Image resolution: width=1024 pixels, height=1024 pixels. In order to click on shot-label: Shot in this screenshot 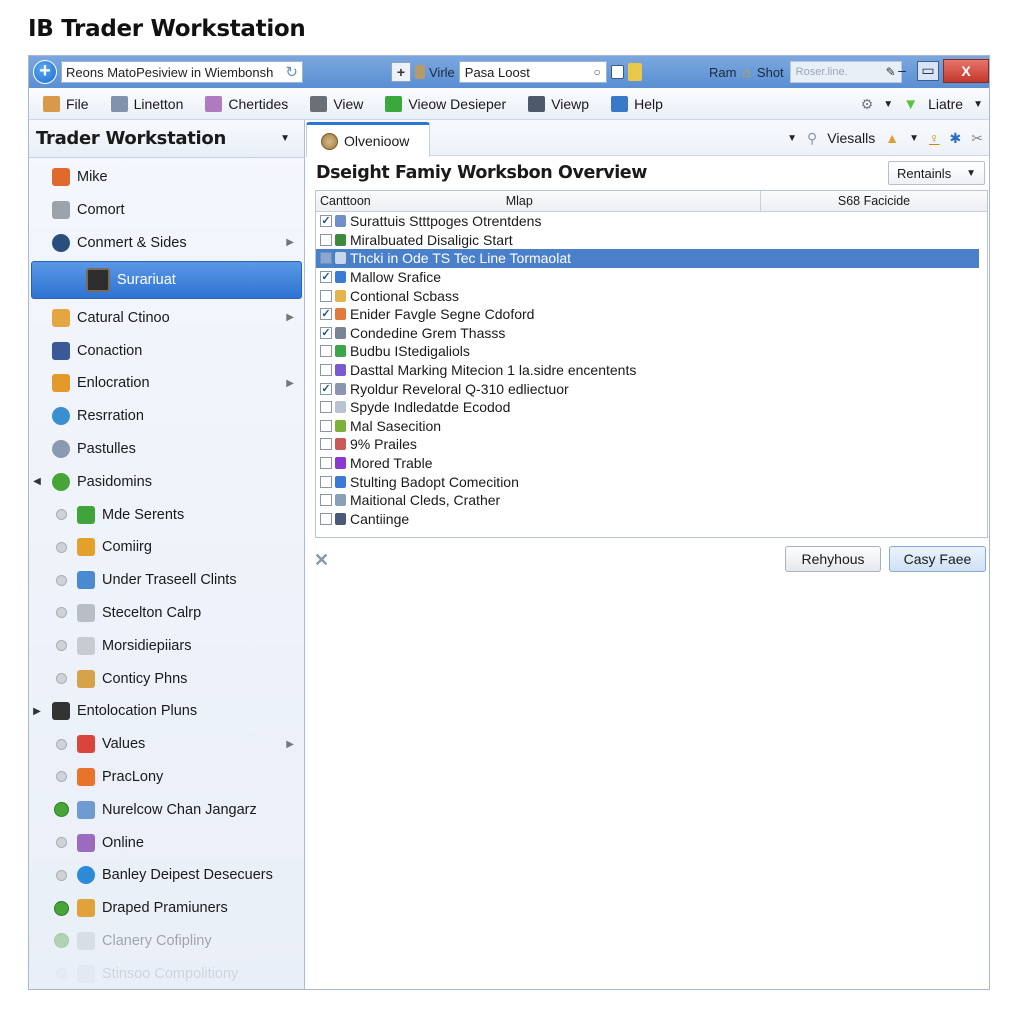, I will do `click(770, 72)`.